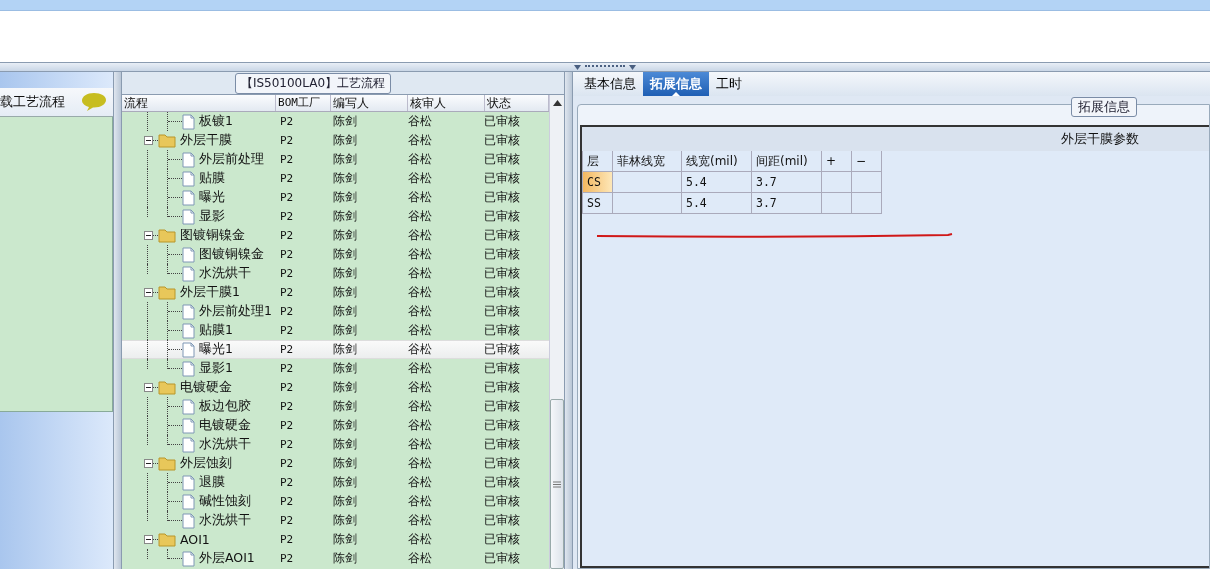 The height and width of the screenshot is (569, 1210). Describe the element at coordinates (223, 501) in the screenshot. I see `tree-node: 碱性蚀刻` at that location.